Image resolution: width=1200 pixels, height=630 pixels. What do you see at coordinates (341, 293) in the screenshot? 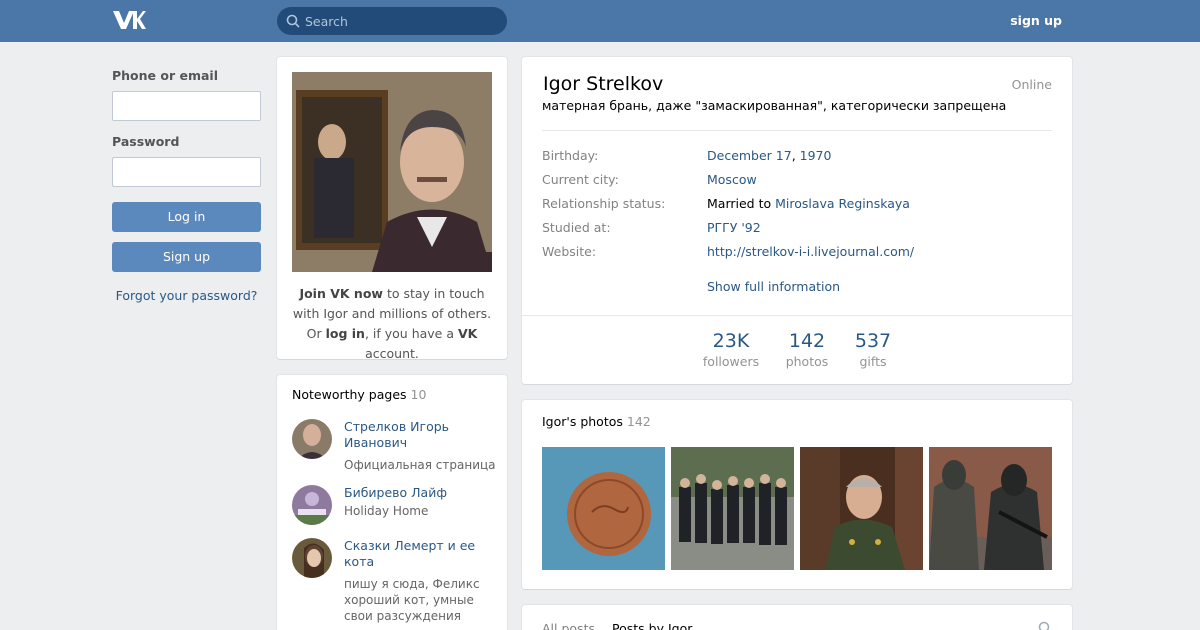
I see `join-link: Join VK now` at bounding box center [341, 293].